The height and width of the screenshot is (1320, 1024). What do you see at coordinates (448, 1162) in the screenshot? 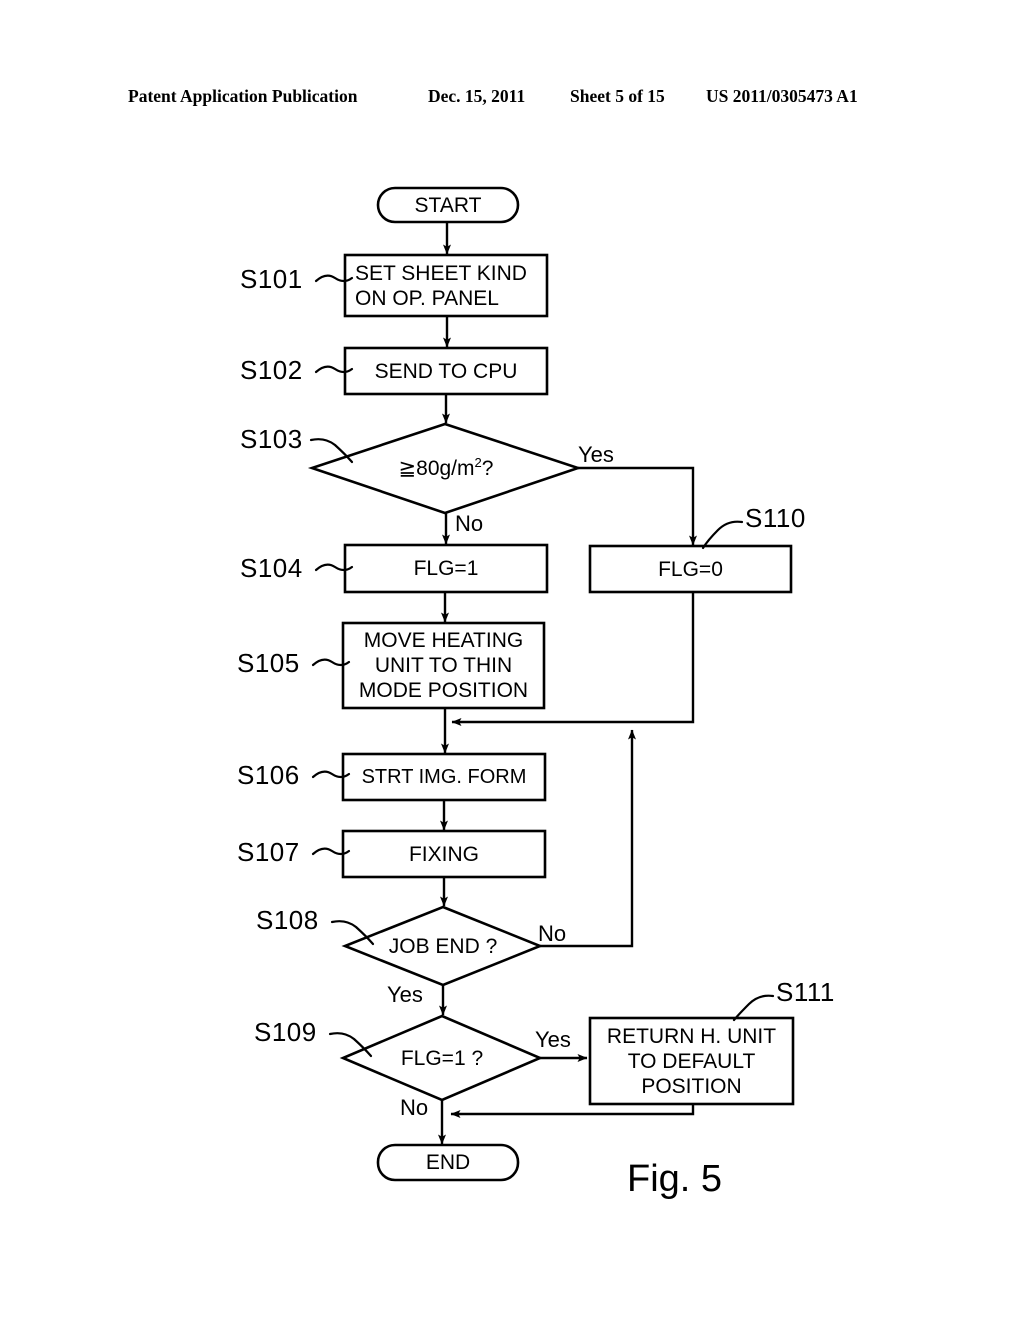
I see `end-terminal-shape` at bounding box center [448, 1162].